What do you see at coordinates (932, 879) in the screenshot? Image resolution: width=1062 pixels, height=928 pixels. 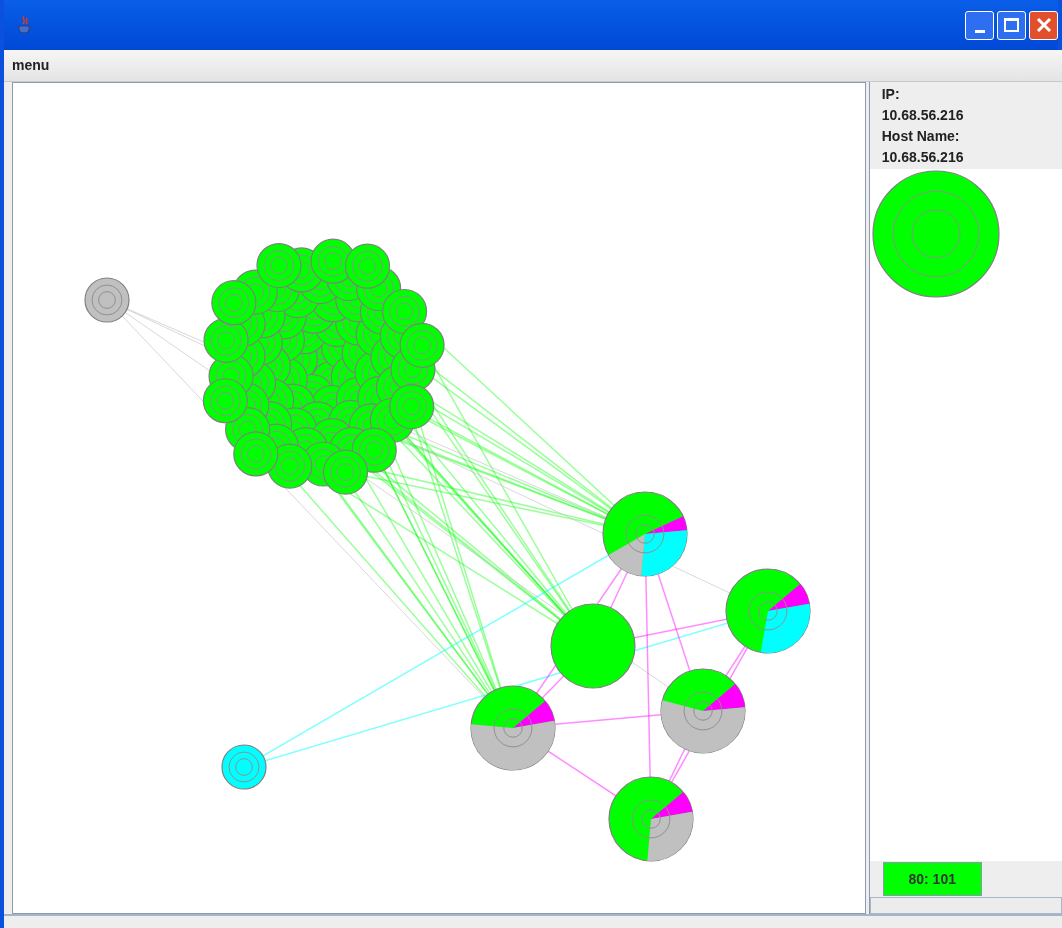 I see `status-badge: 80: 101` at bounding box center [932, 879].